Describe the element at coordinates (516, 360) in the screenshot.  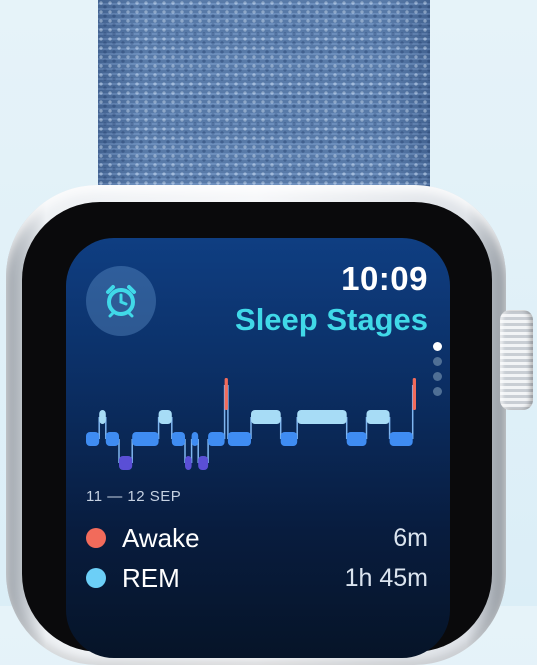
I see `digital-crown` at that location.